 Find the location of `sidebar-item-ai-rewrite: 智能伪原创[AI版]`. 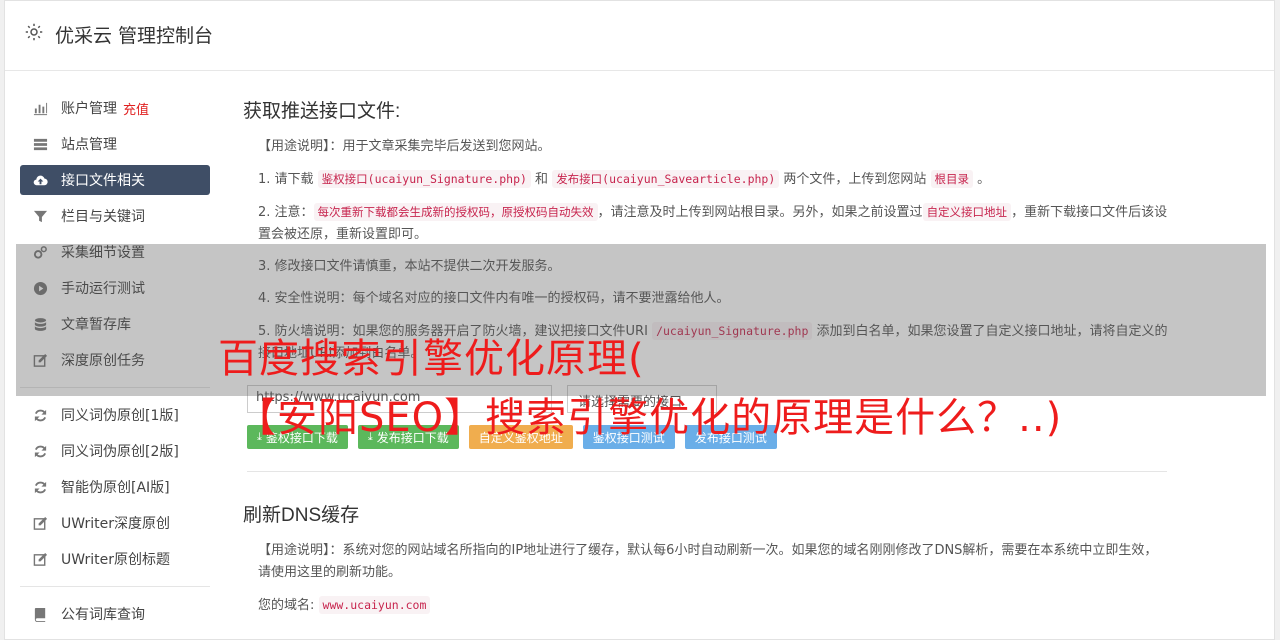

sidebar-item-ai-rewrite: 智能伪原创[AI版] is located at coordinates (115, 487).